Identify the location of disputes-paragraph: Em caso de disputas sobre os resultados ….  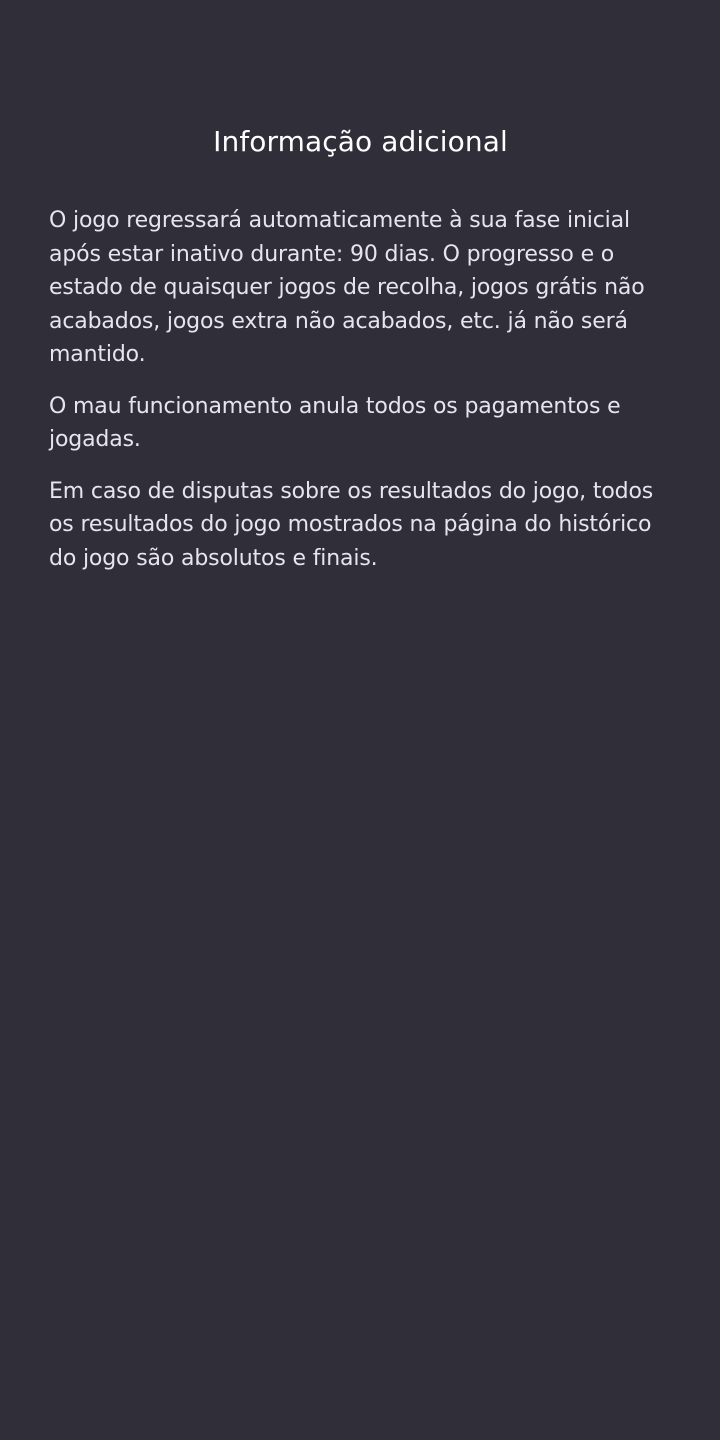
(351, 524).